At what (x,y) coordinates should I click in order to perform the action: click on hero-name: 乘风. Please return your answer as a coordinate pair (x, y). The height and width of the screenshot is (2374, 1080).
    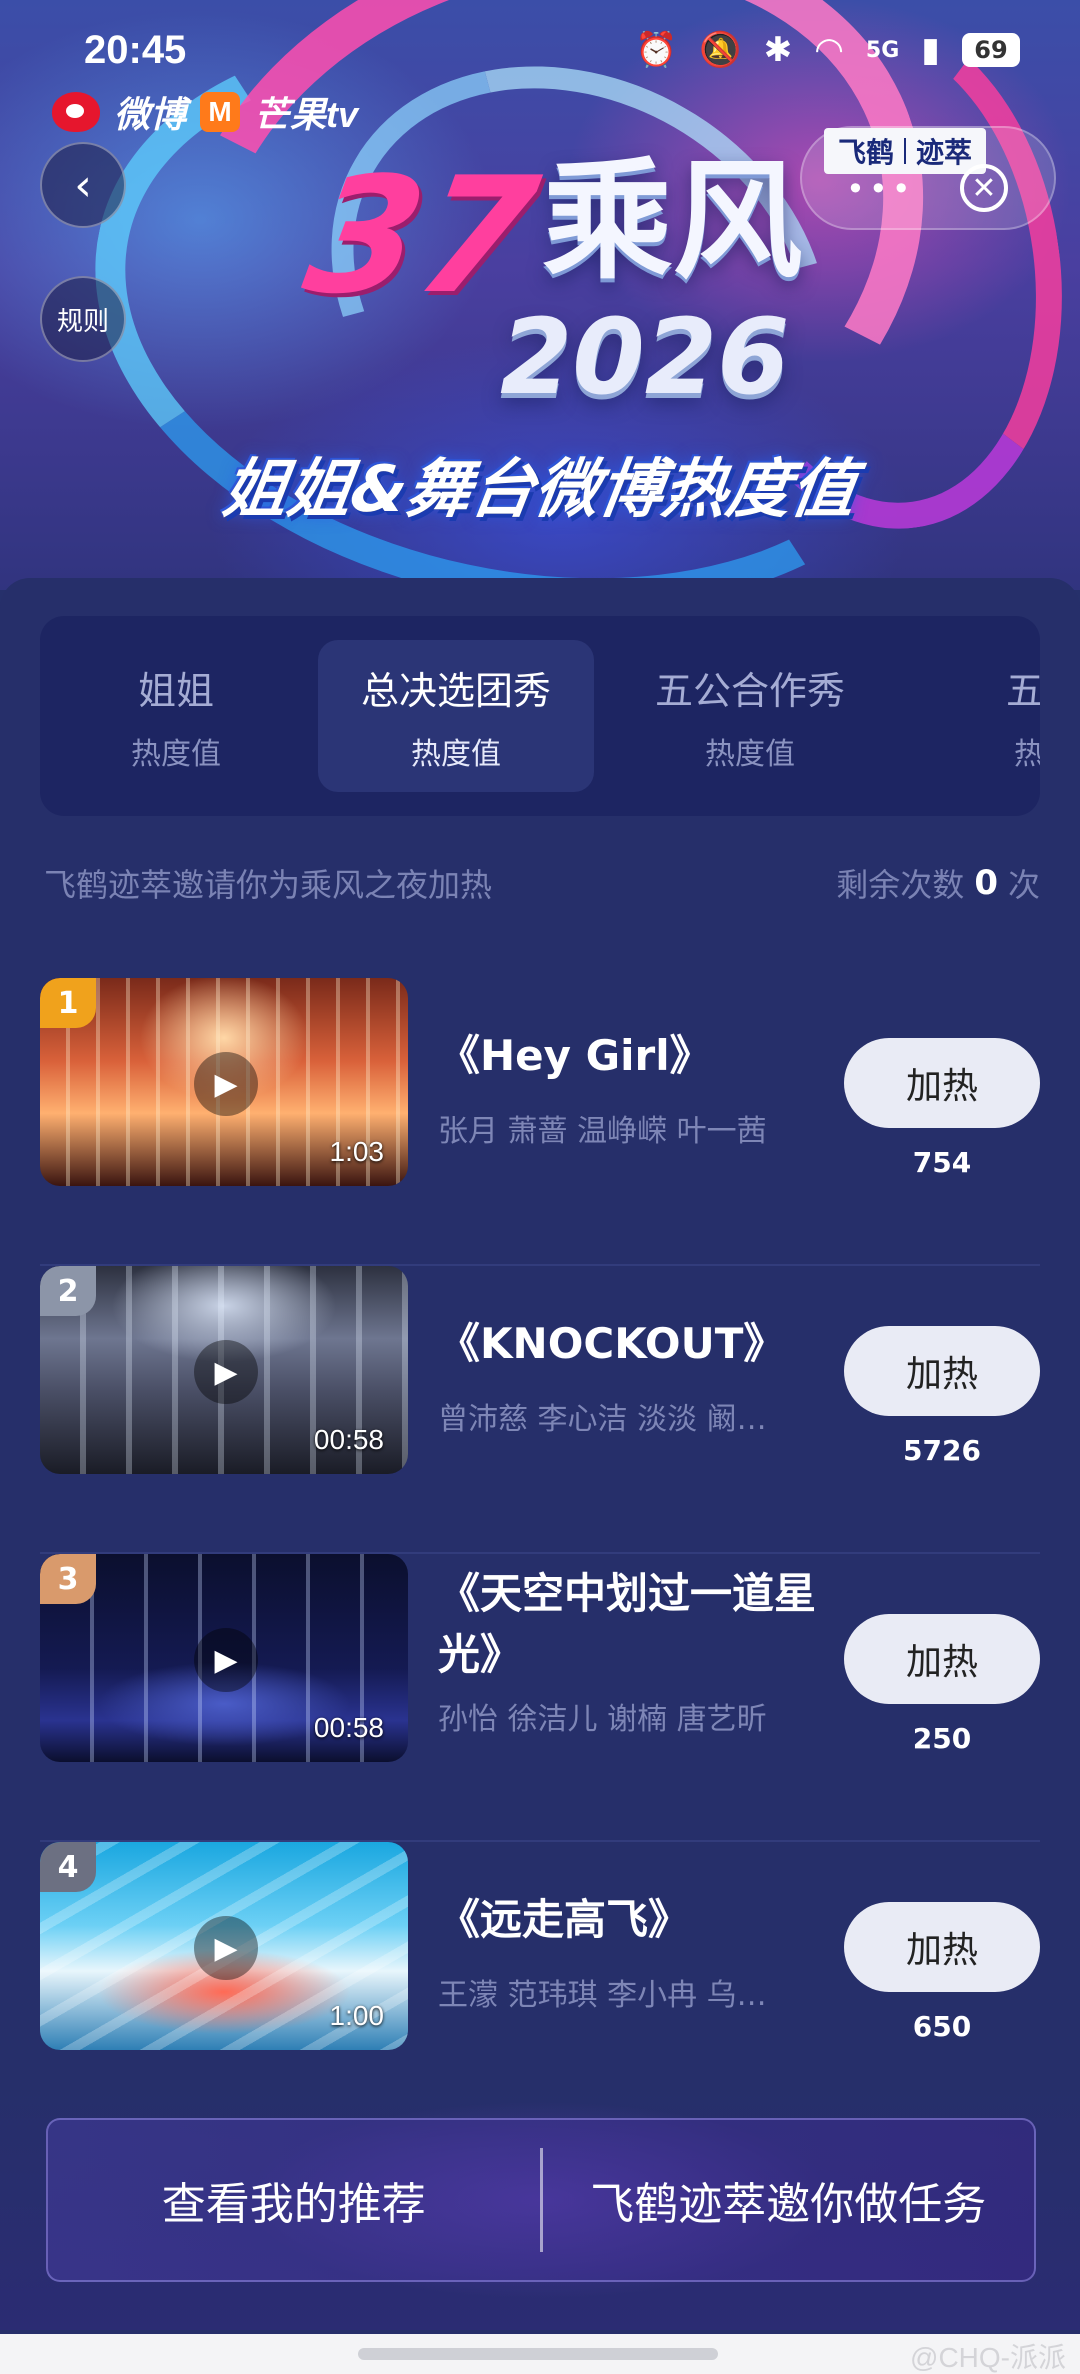
    Looking at the image, I should click on (672, 221).